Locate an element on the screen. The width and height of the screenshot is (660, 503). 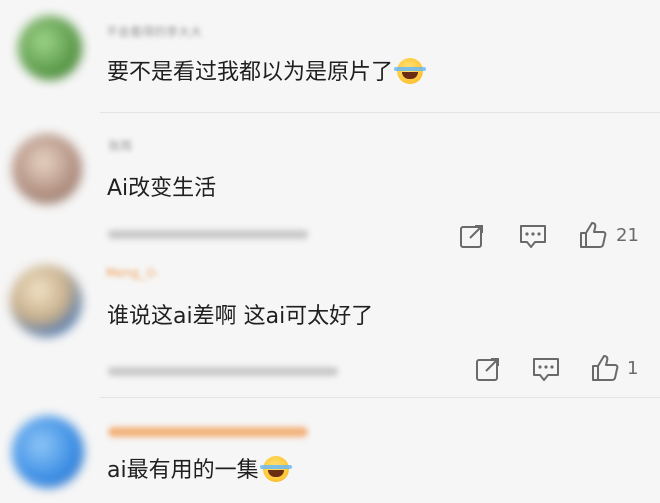
username: 张雨 is located at coordinates (120, 146).